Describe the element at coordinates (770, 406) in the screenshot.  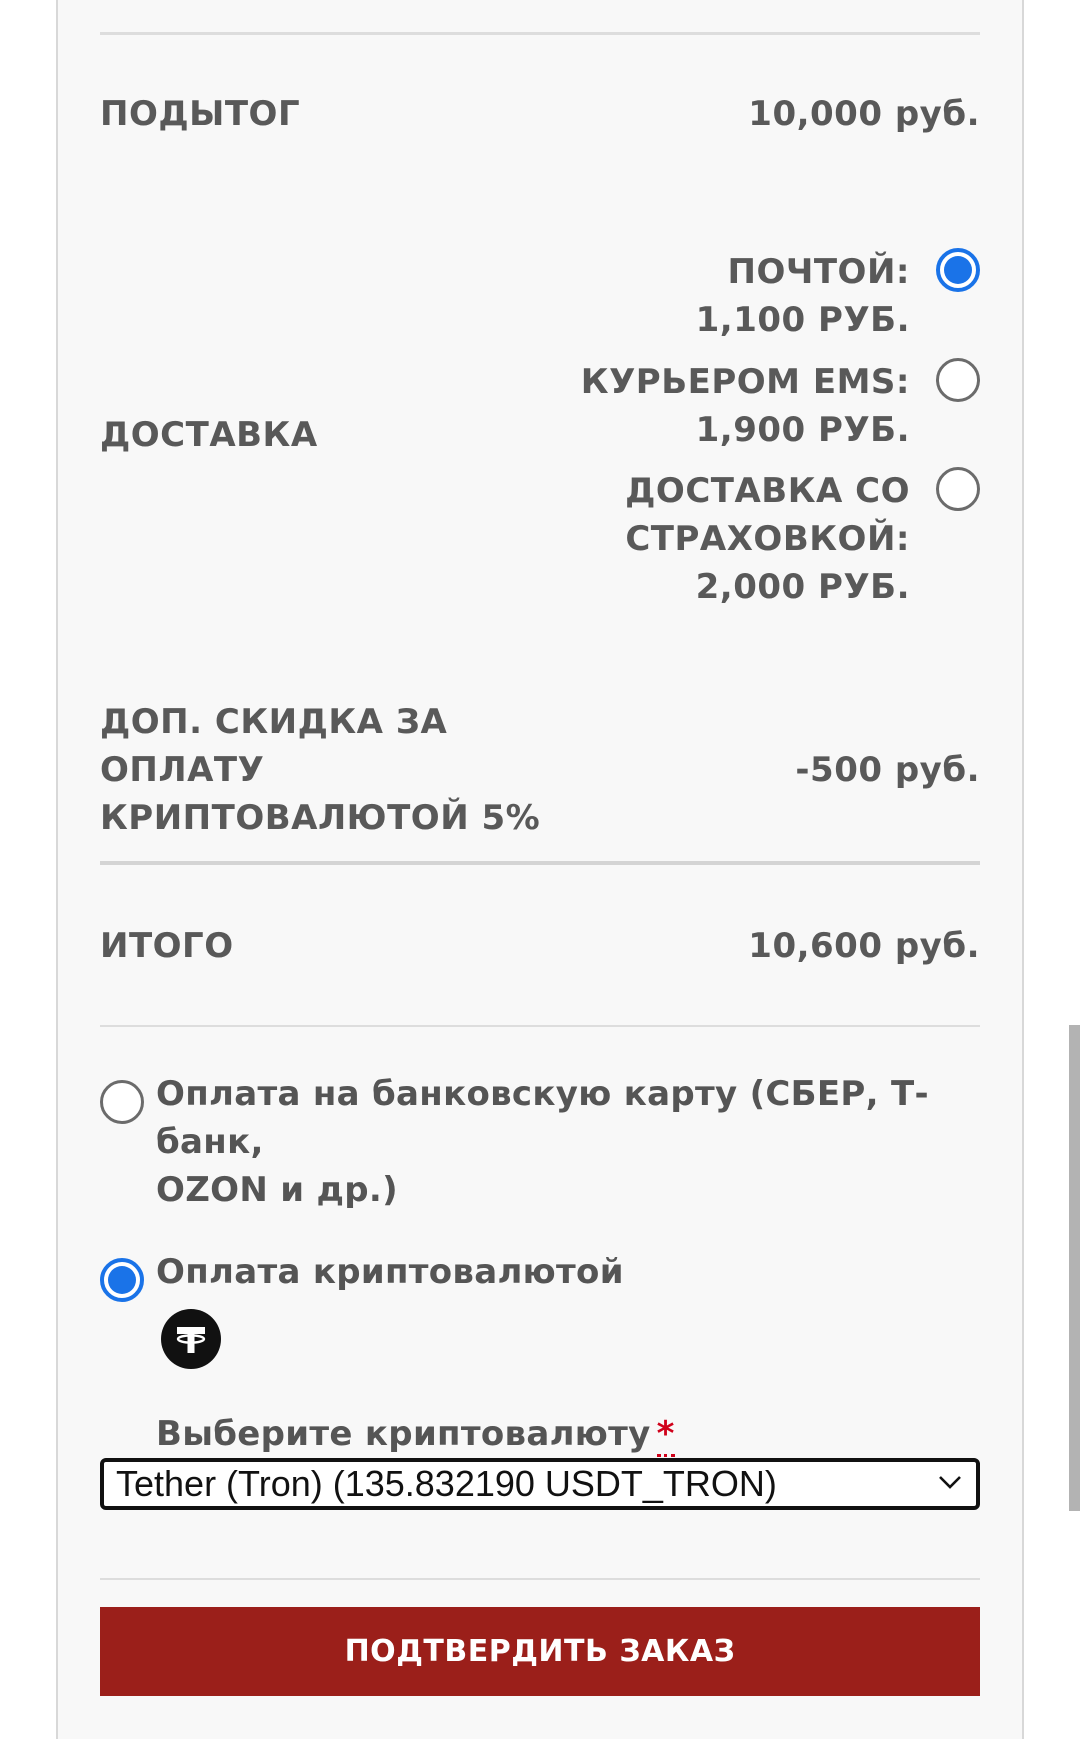
I see `shipping-option-ems: Курьером EMS: 1,900 руб.` at that location.